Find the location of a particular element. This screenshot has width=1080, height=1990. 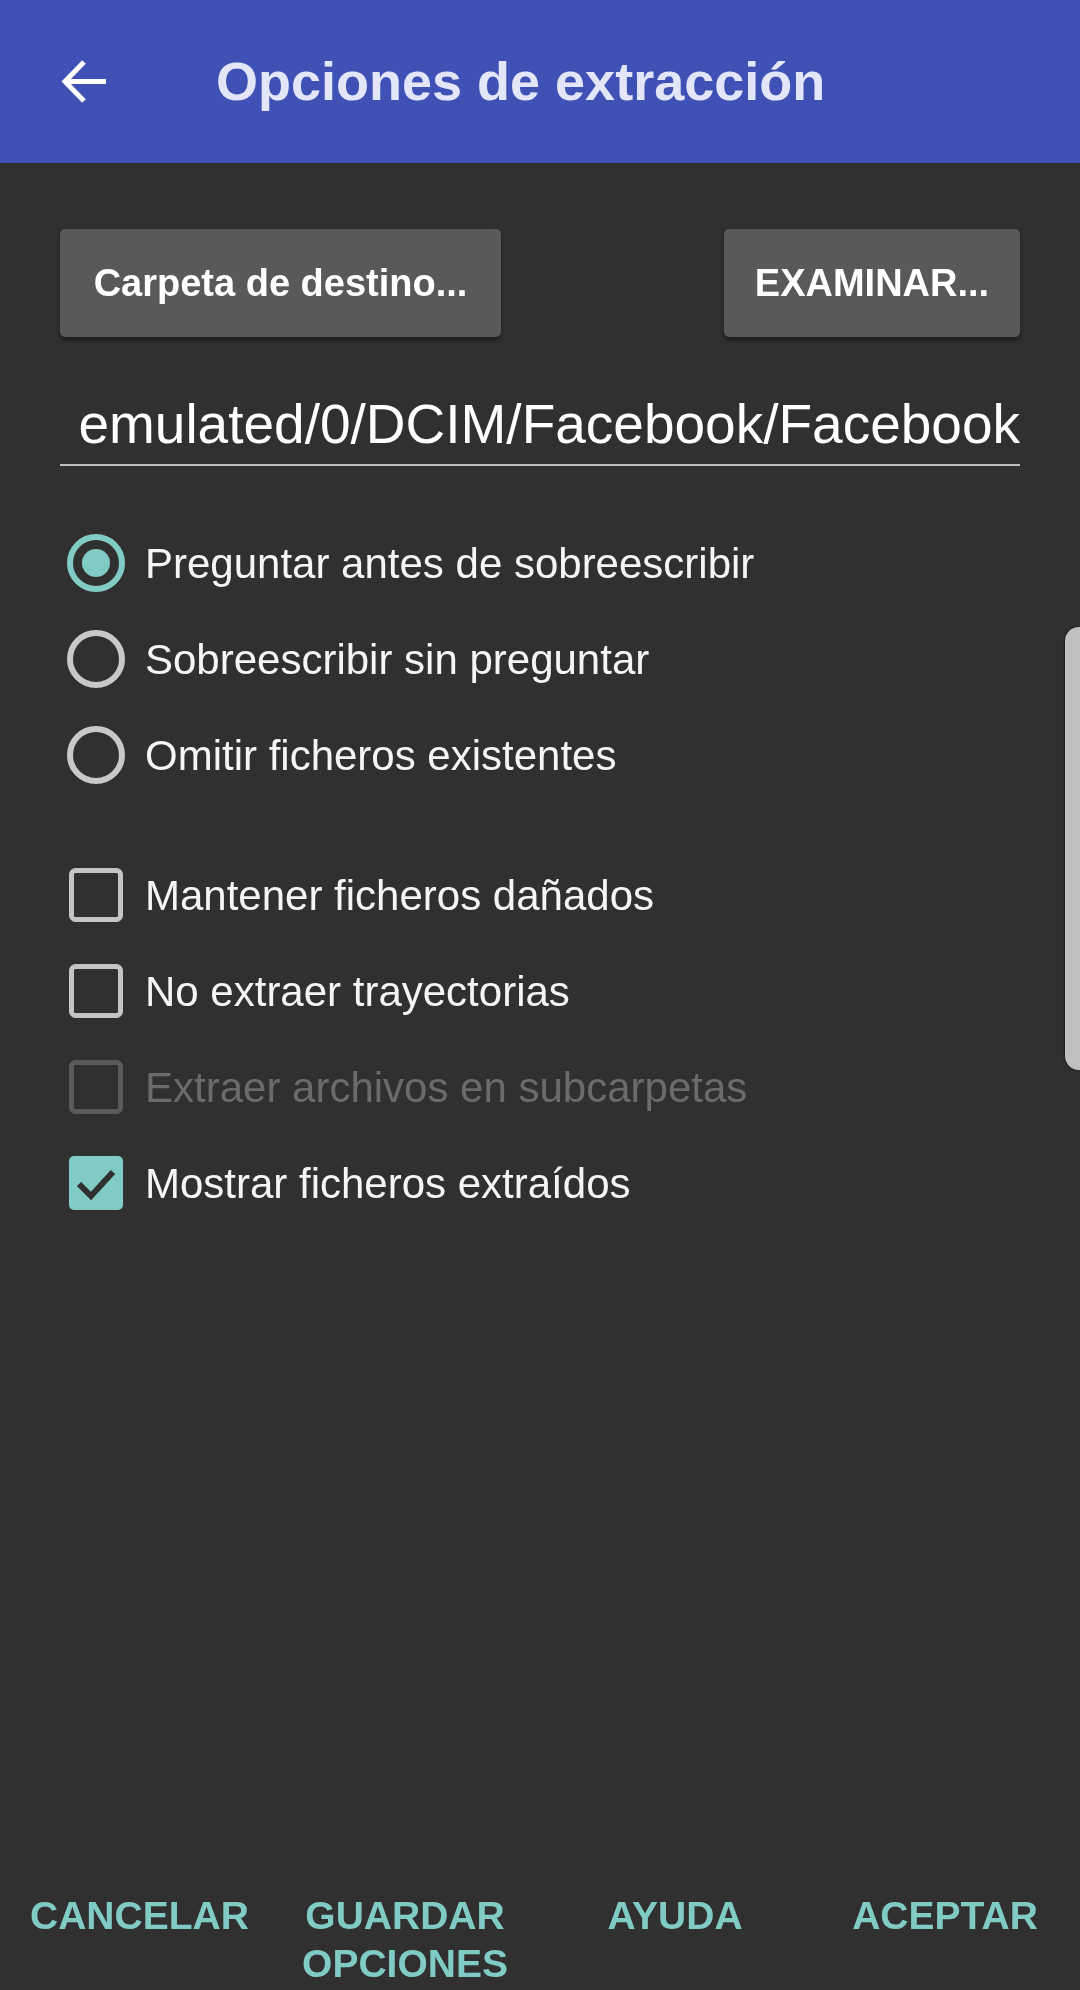

back-arrow-icon is located at coordinates (84, 81).